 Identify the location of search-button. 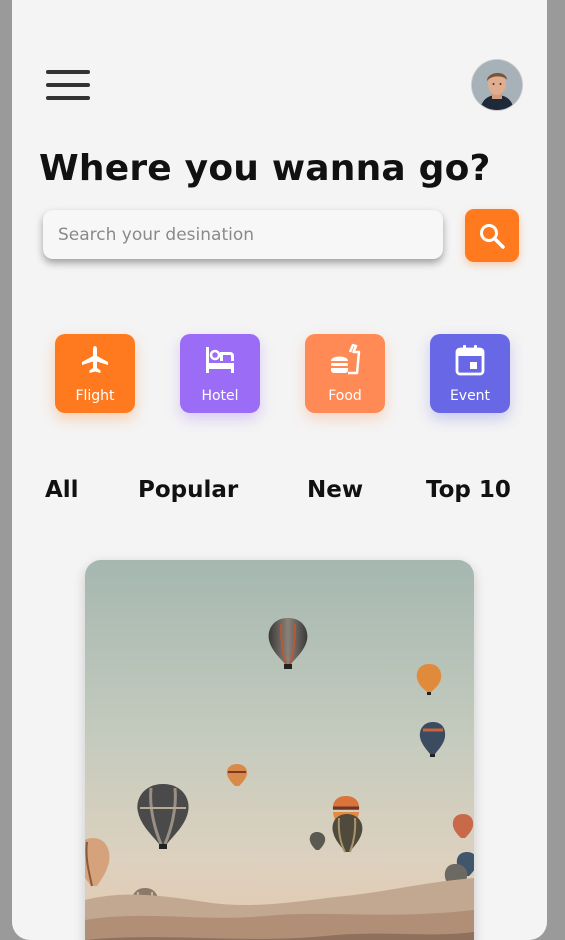
(492, 235).